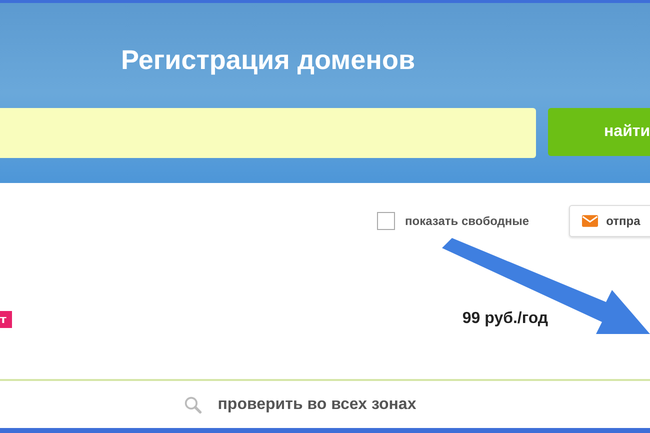 The width and height of the screenshot is (650, 433). I want to click on search-icon, so click(193, 405).